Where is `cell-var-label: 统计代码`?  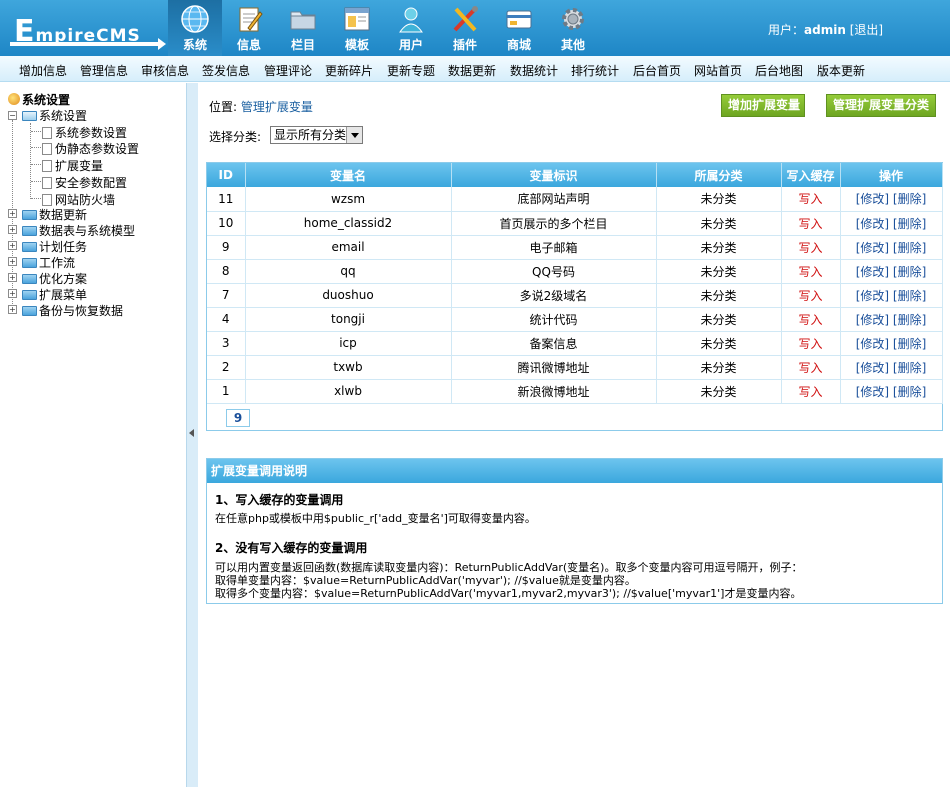
cell-var-label: 统计代码 is located at coordinates (554, 319).